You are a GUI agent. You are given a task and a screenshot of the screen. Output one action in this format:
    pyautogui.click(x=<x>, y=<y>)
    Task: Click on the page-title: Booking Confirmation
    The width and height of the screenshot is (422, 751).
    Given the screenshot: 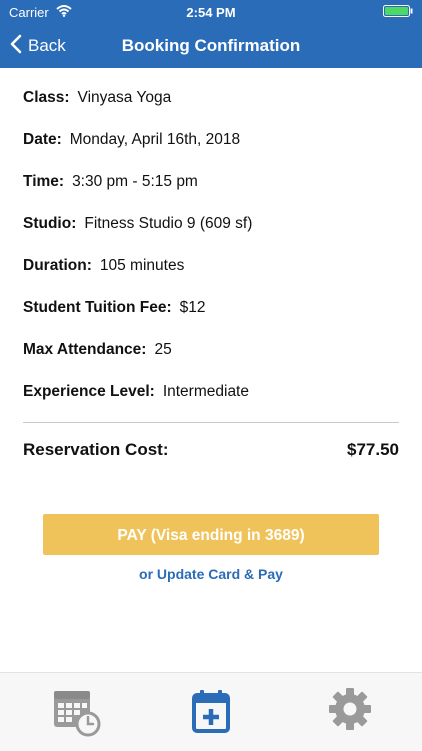 What is the action you would take?
    pyautogui.click(x=211, y=45)
    